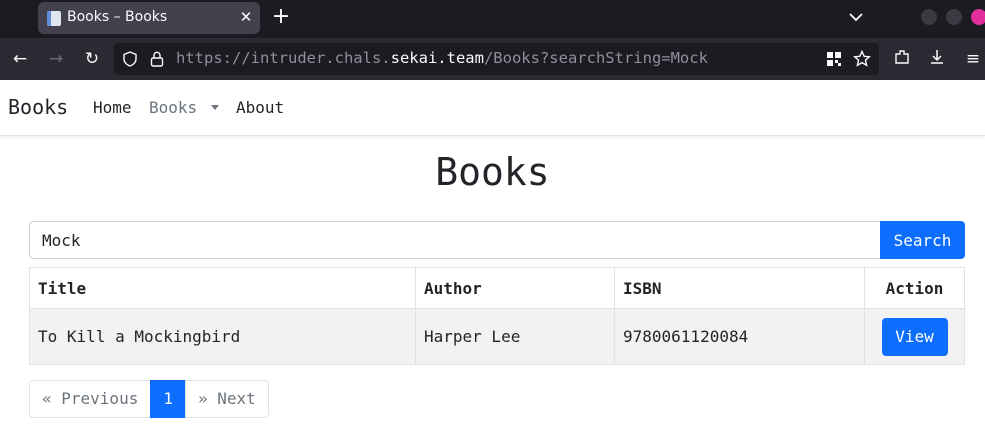 This screenshot has height=442, width=985. I want to click on maximize-window-icon, so click(954, 17).